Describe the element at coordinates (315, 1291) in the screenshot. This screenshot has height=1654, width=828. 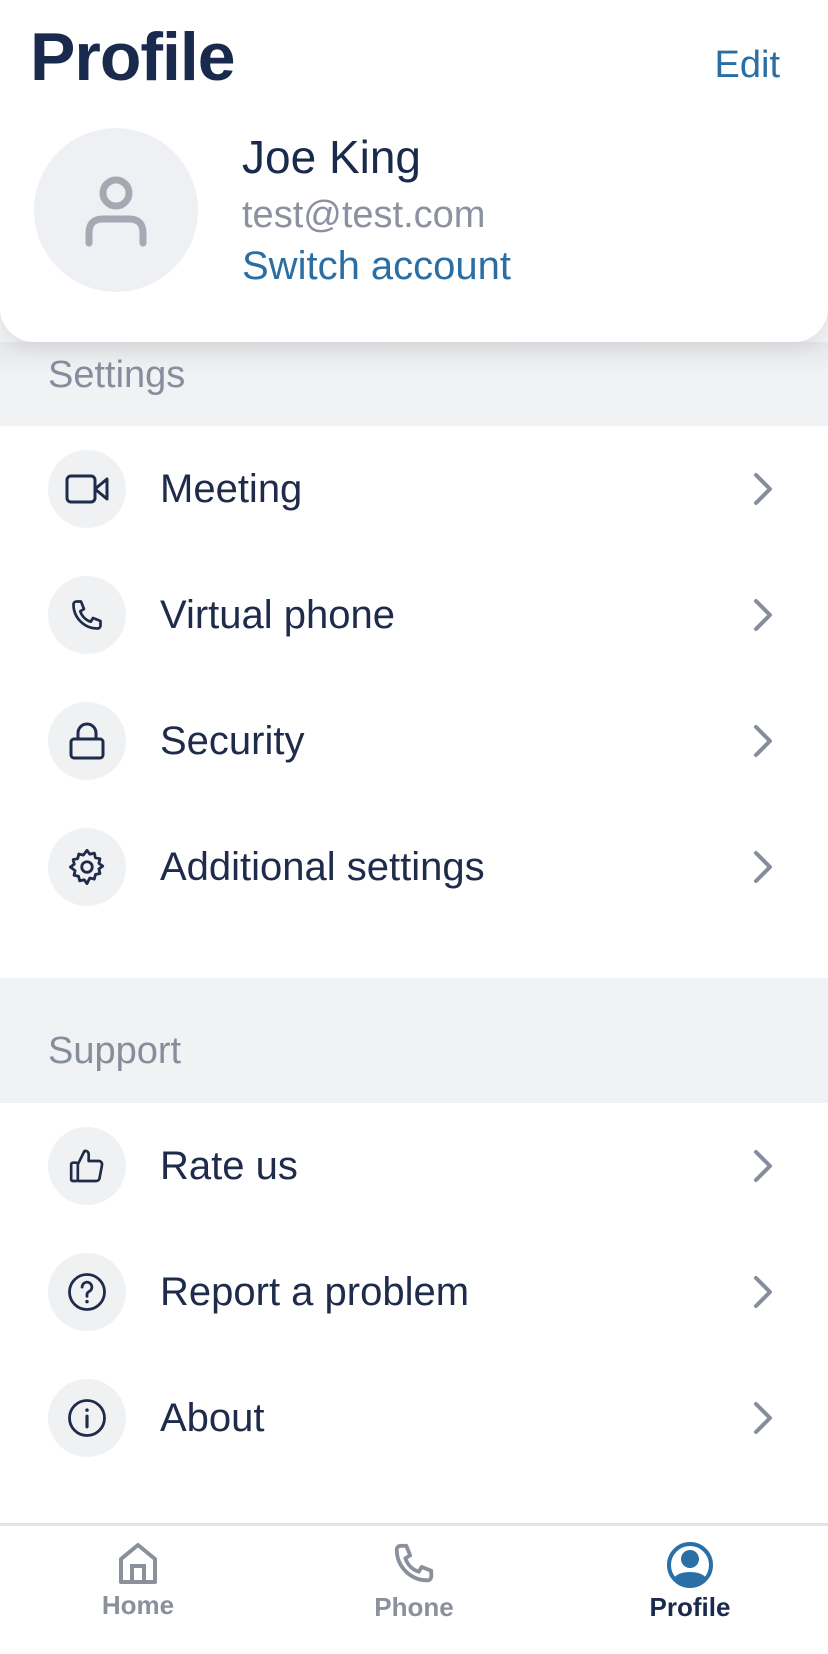
I see `item-label: Report a problem` at that location.